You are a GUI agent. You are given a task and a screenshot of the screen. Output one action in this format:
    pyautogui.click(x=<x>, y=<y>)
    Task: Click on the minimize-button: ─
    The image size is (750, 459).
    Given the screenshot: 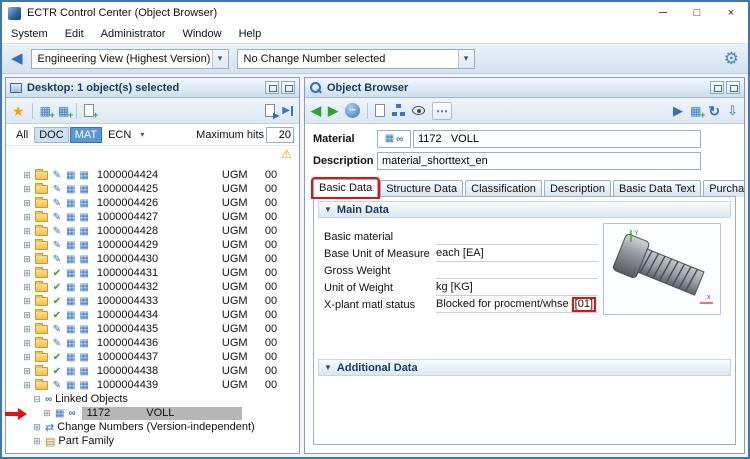 What is the action you would take?
    pyautogui.click(x=663, y=13)
    